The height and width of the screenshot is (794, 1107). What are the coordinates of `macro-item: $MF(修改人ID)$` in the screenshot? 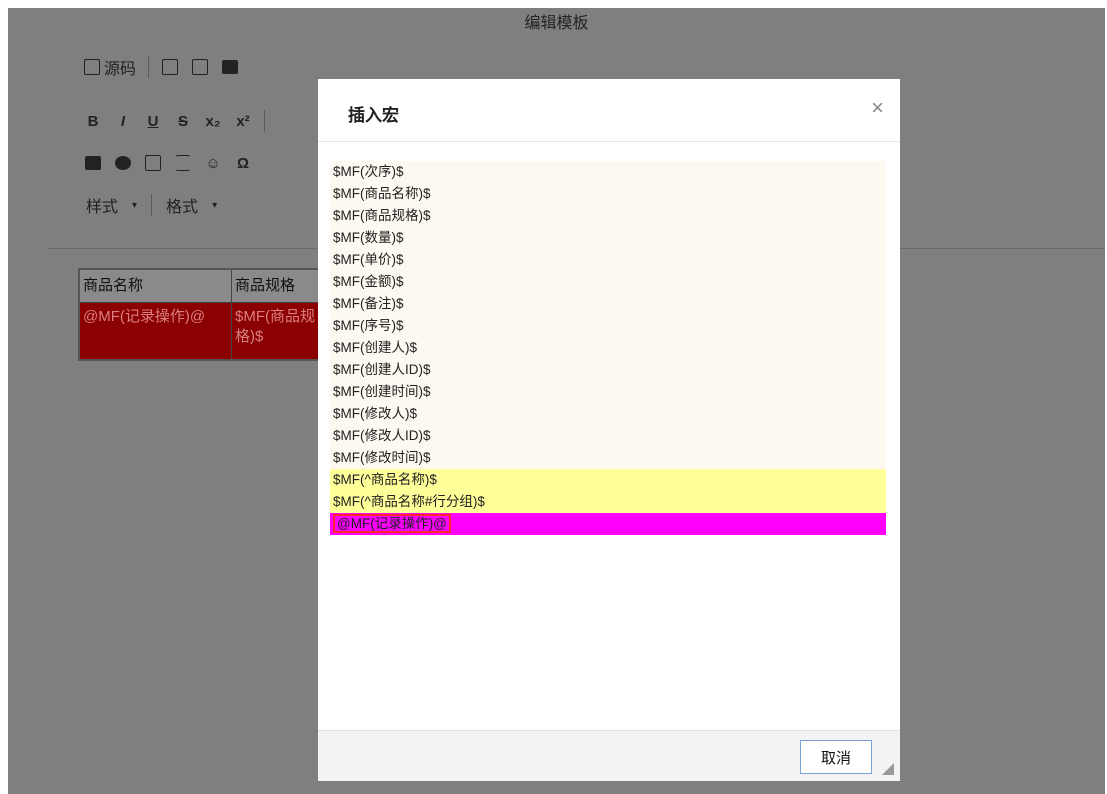 It's located at (608, 436).